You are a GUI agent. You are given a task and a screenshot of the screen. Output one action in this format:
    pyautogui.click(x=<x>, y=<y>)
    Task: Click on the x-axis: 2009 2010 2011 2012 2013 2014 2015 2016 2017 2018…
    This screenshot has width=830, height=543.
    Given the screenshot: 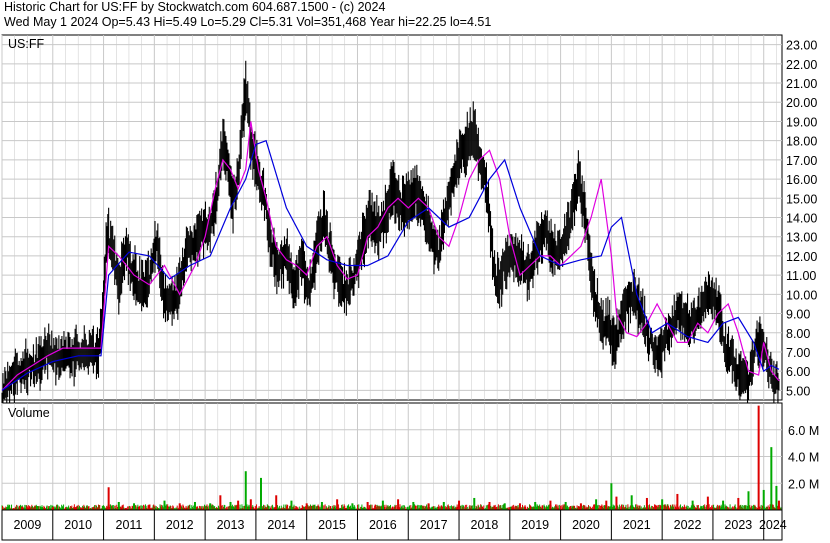 What is the action you would take?
    pyautogui.click(x=394, y=525)
    